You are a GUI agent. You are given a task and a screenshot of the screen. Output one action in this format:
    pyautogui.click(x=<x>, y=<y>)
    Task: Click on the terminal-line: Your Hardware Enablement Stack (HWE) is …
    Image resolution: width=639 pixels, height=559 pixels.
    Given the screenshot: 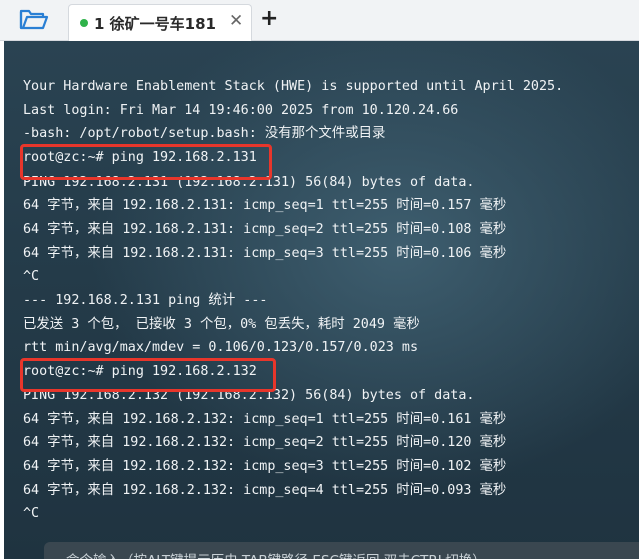 What is the action you would take?
    pyautogui.click(x=293, y=86)
    